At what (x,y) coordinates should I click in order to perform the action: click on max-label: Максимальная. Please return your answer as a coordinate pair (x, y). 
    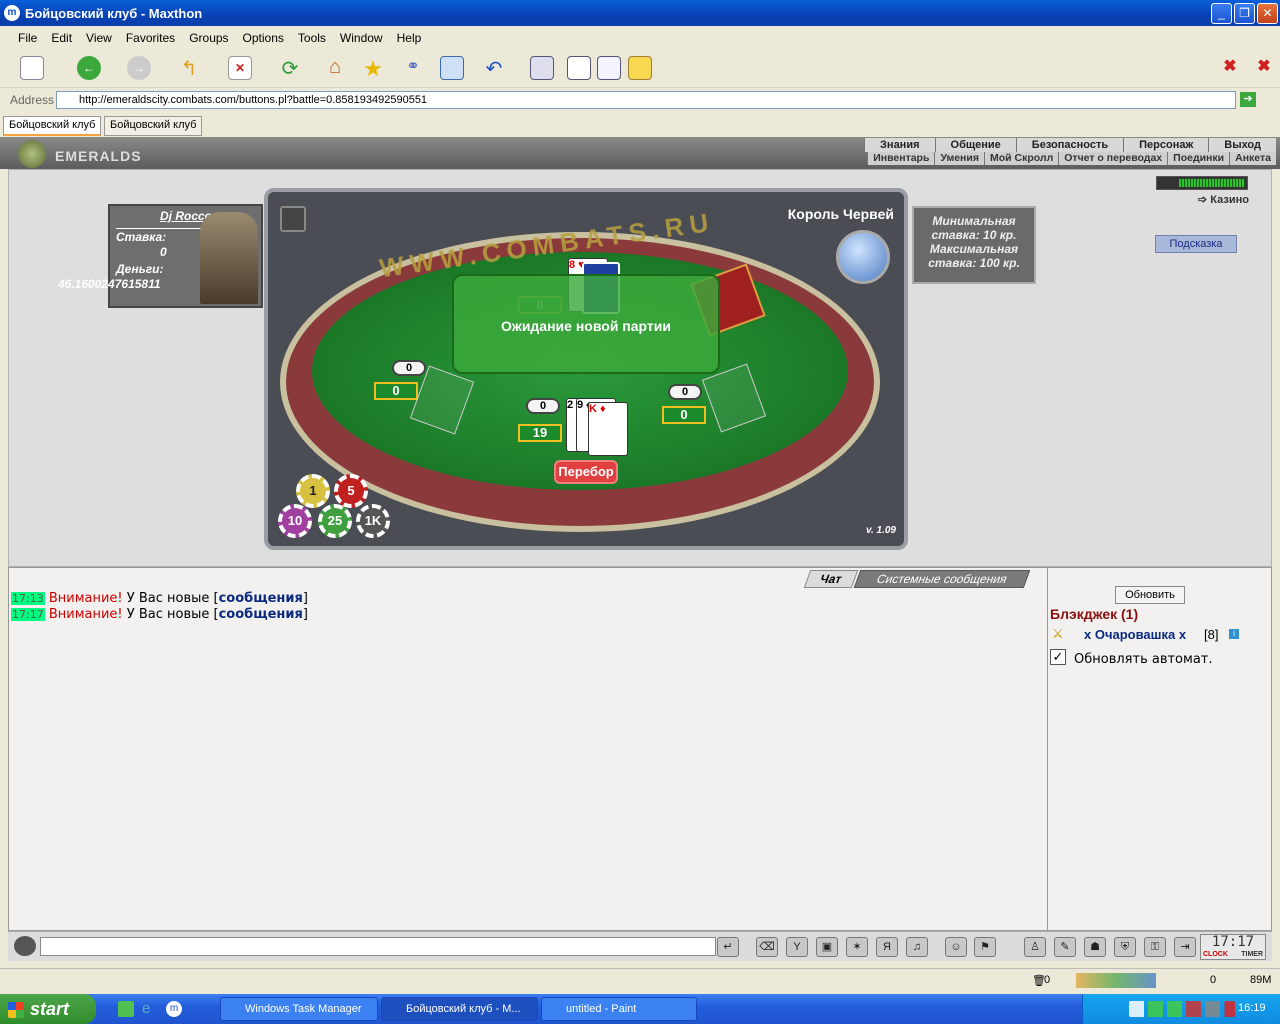
    Looking at the image, I should click on (974, 249).